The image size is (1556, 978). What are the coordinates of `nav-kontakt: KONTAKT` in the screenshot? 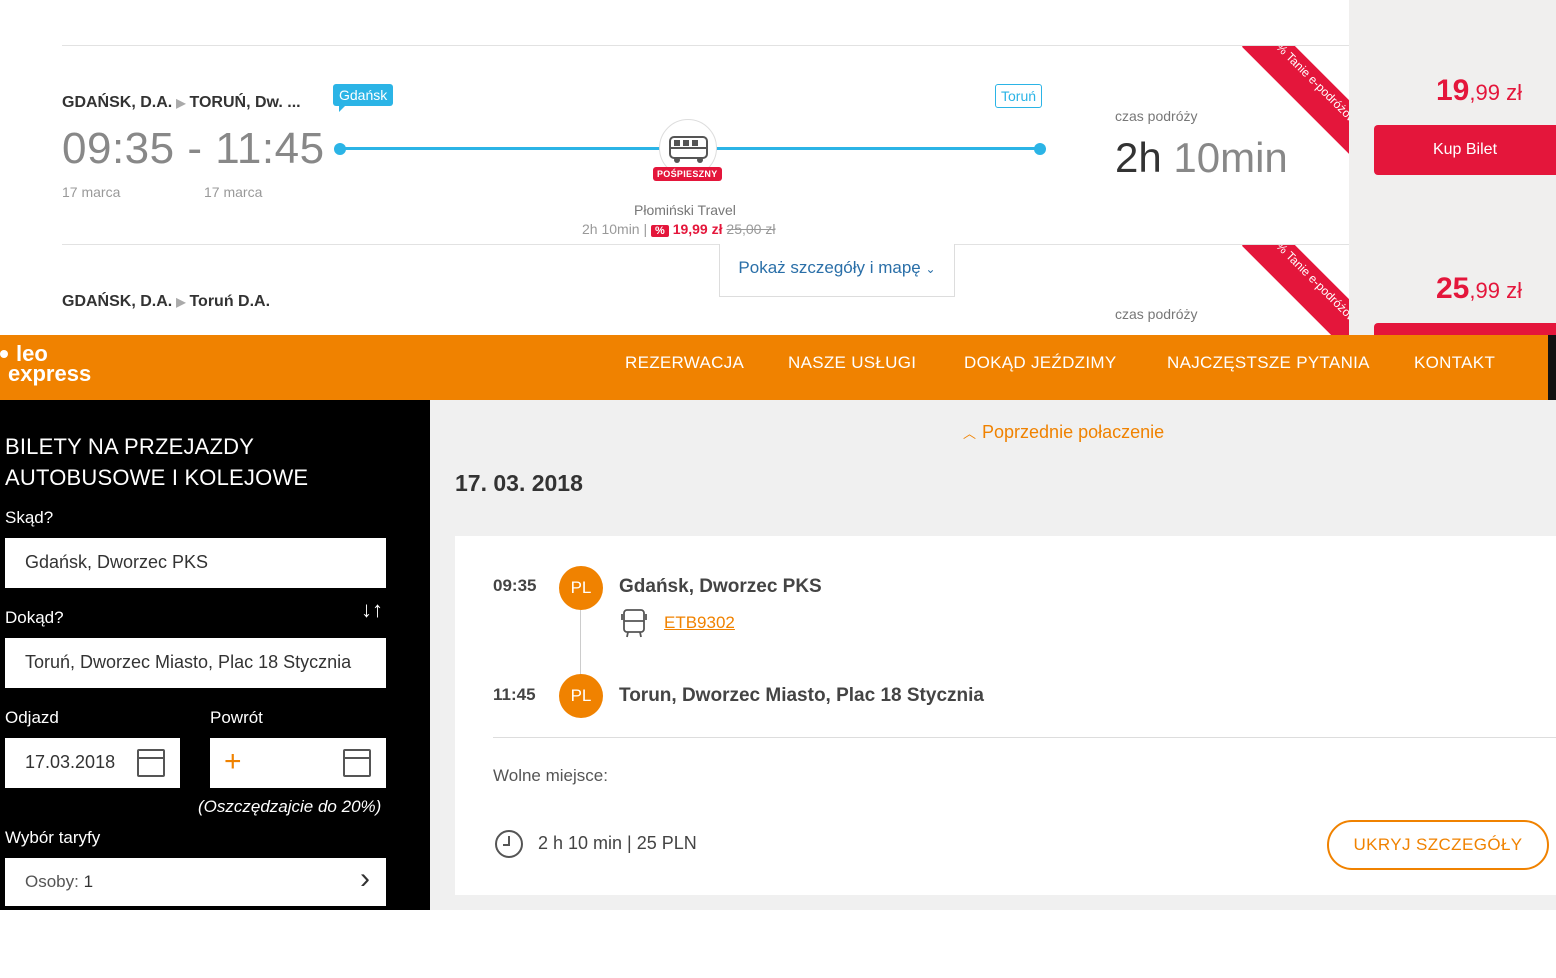 It's located at (1454, 363).